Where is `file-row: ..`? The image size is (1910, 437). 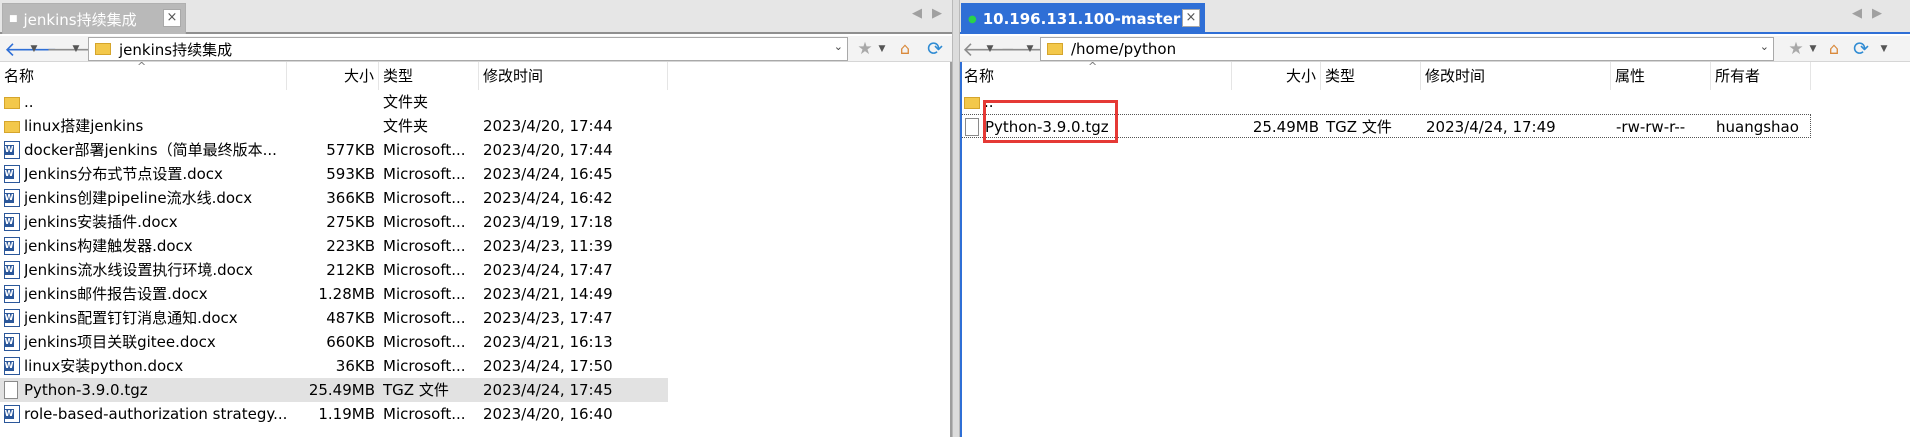 file-row: .. is located at coordinates (1385, 102).